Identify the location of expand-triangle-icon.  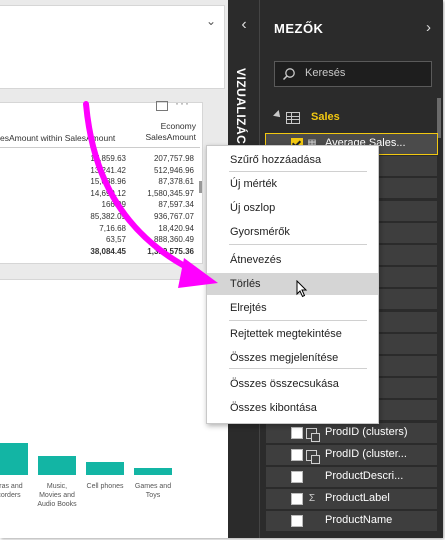
(278, 115).